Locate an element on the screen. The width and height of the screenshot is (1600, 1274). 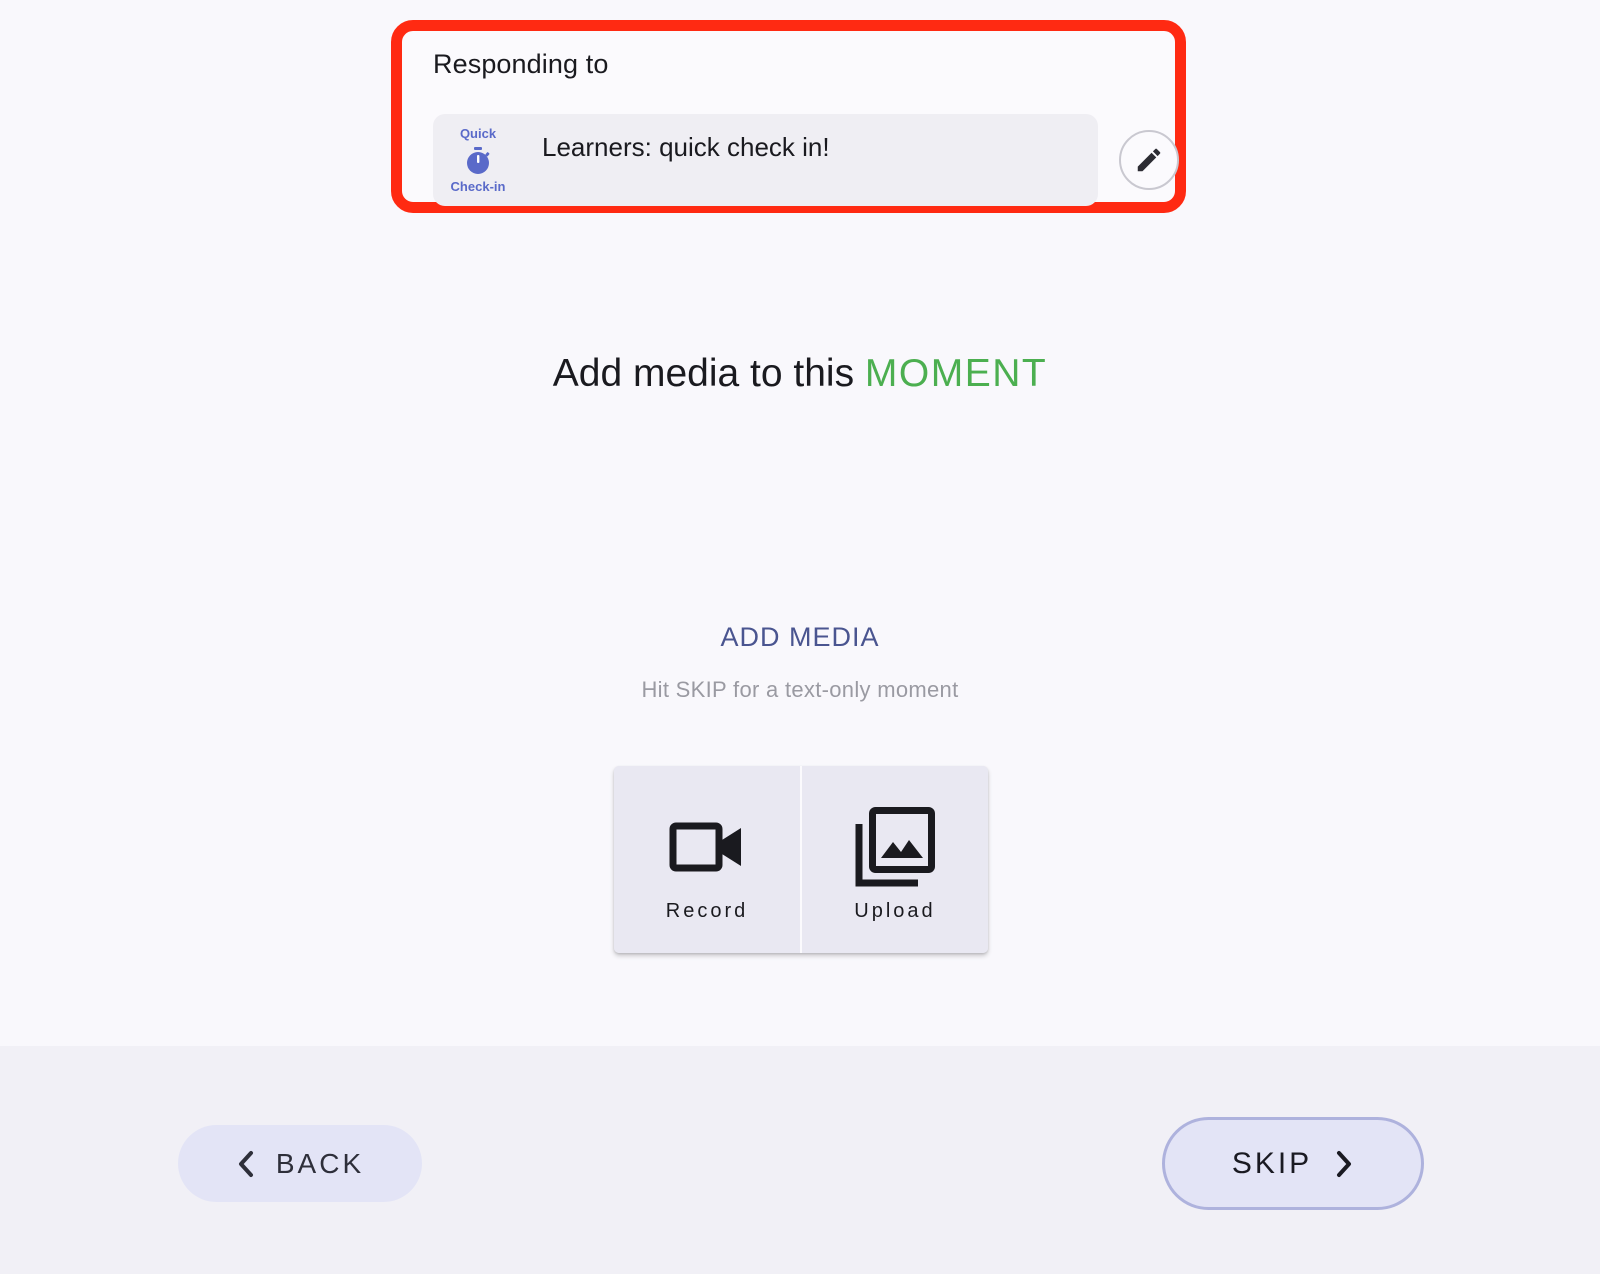
skip-label: SKIP is located at coordinates (1272, 1163).